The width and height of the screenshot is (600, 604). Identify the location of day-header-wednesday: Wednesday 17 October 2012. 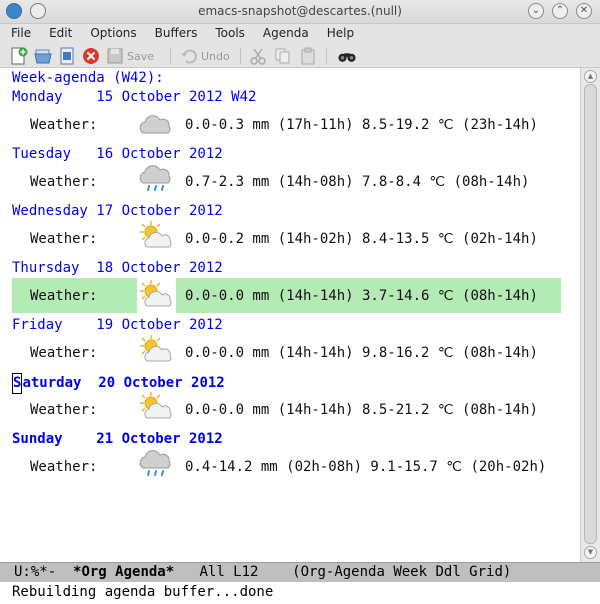
(117, 211).